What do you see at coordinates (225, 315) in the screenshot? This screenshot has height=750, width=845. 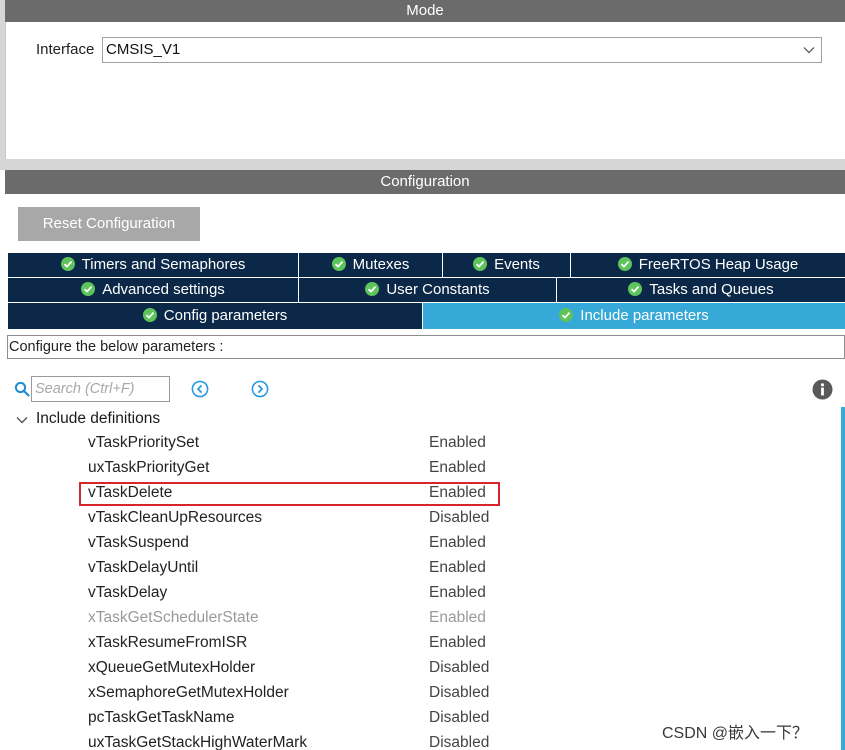 I see `tab-label: Config parameters` at bounding box center [225, 315].